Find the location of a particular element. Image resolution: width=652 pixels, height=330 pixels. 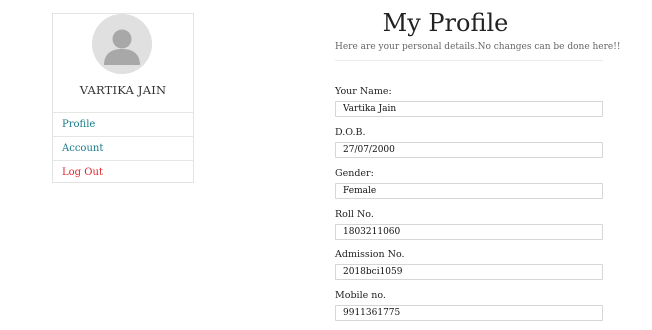

profile-card: VARTIKA JAIN Profile Account Log Out is located at coordinates (123, 98).